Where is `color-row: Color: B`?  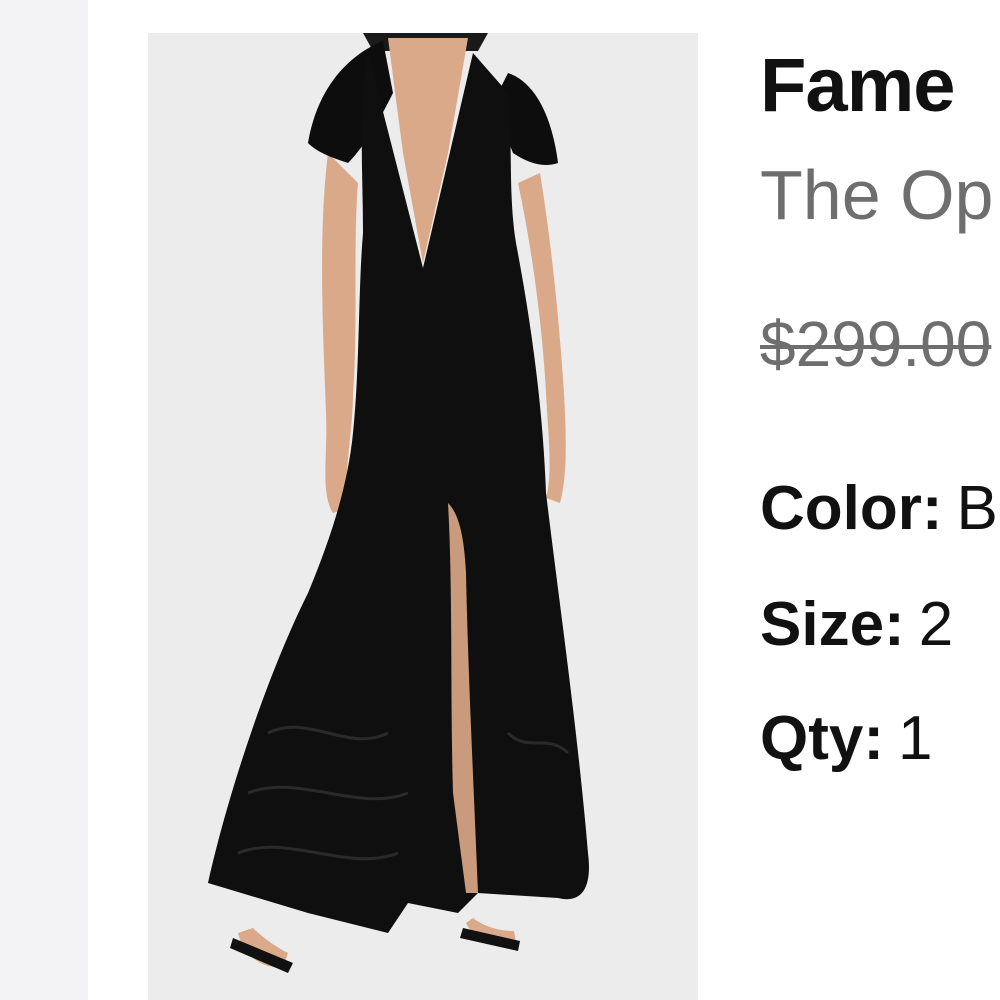 color-row: Color: B is located at coordinates (879, 509).